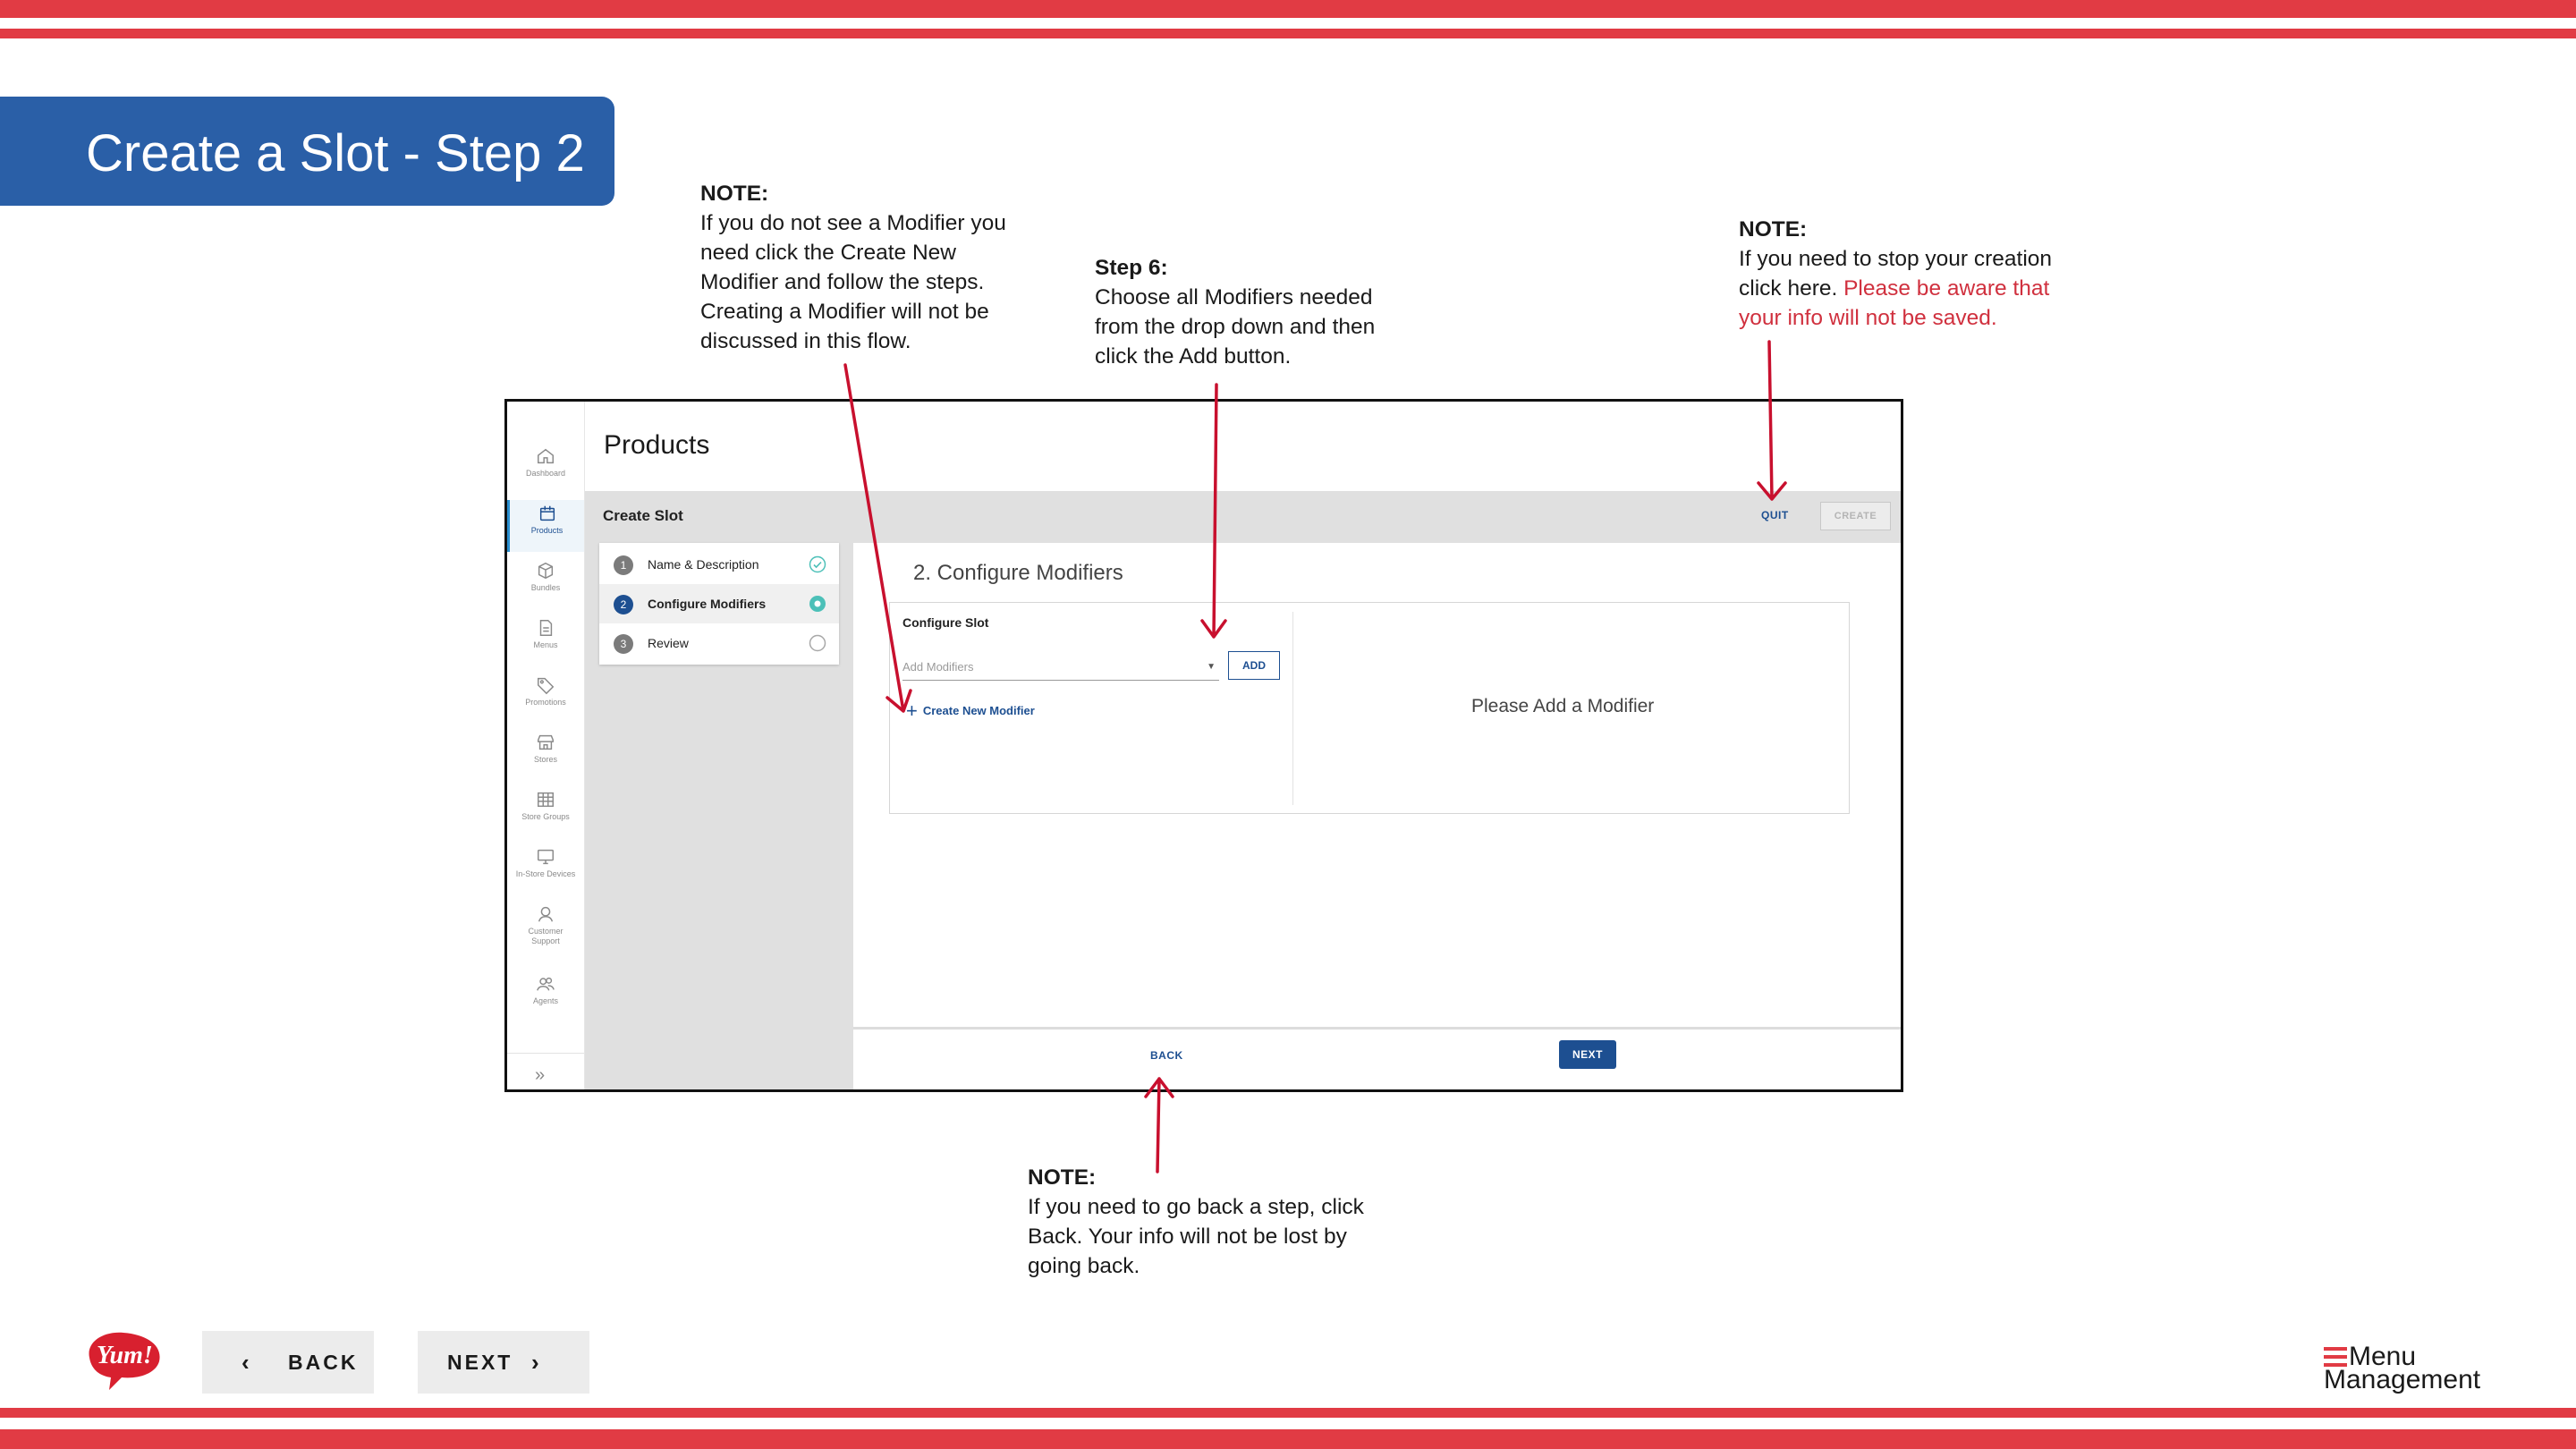 The height and width of the screenshot is (1449, 2576). Describe the element at coordinates (2413, 1368) in the screenshot. I see `menu-management-logo: Menu Management` at that location.